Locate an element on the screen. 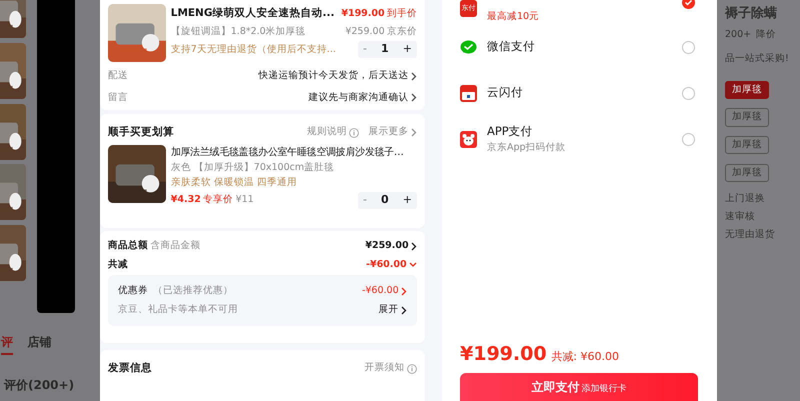 Image resolution: width=800 pixels, height=401 pixels. original-price: ¥259.00 is located at coordinates (365, 31).